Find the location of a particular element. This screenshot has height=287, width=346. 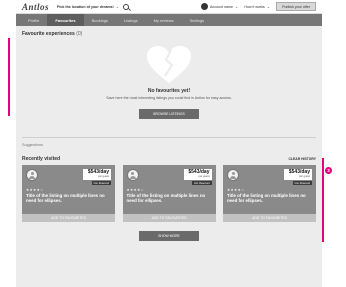

recently-visited-header: Recently visited CLEAR HISTORY is located at coordinates (169, 159).